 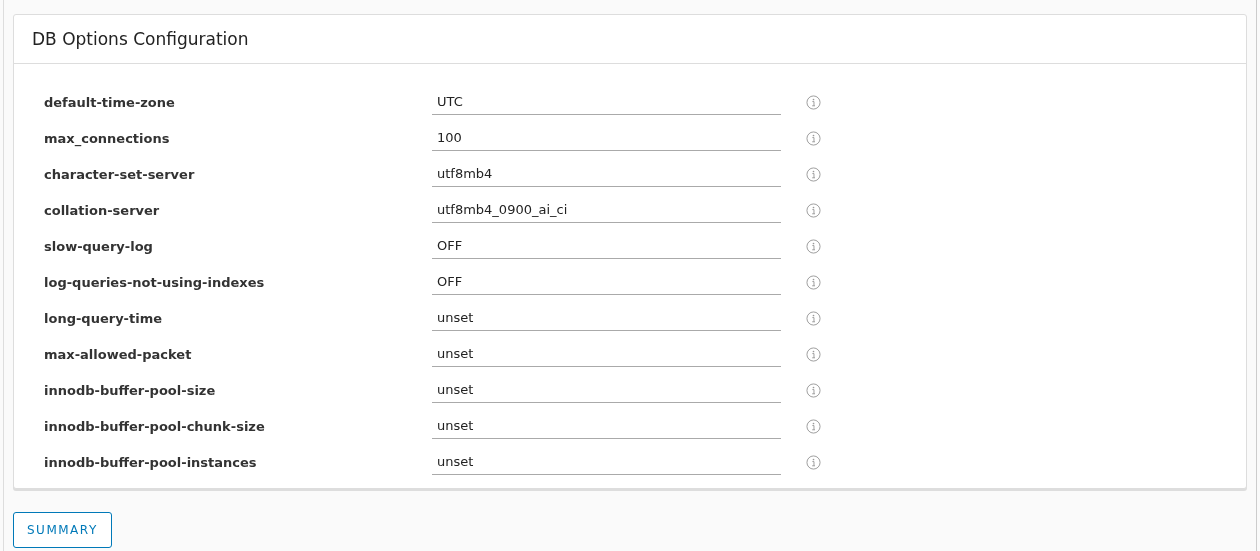 I want to click on option-label: log-queries-not-using-indexes, so click(x=154, y=282).